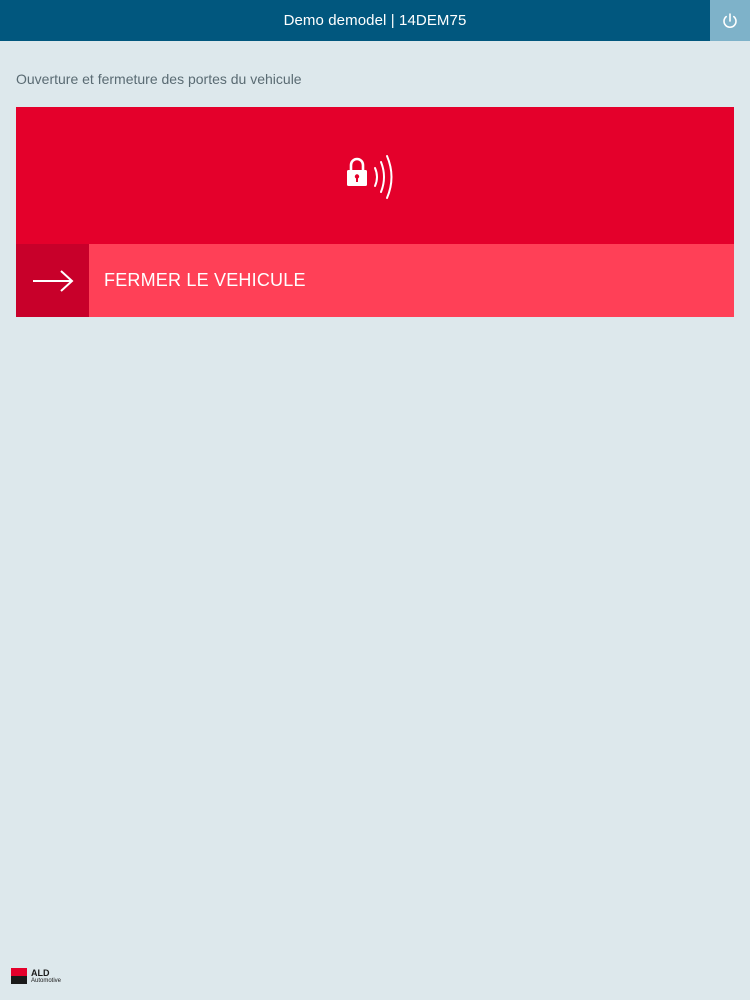 The width and height of the screenshot is (750, 1000). I want to click on logo-name: ALD, so click(40, 972).